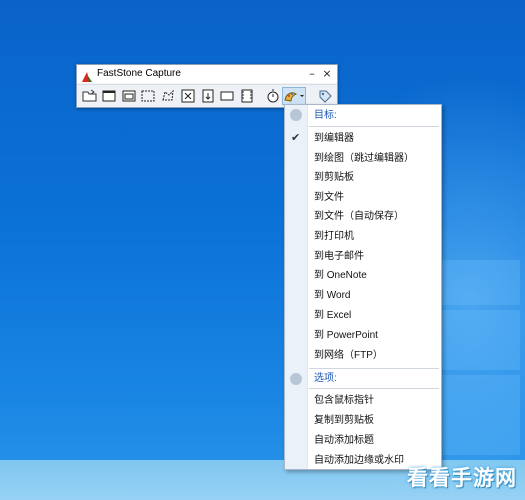 The image size is (525, 500). I want to click on capture-fullscreen-icon, so click(188, 96).